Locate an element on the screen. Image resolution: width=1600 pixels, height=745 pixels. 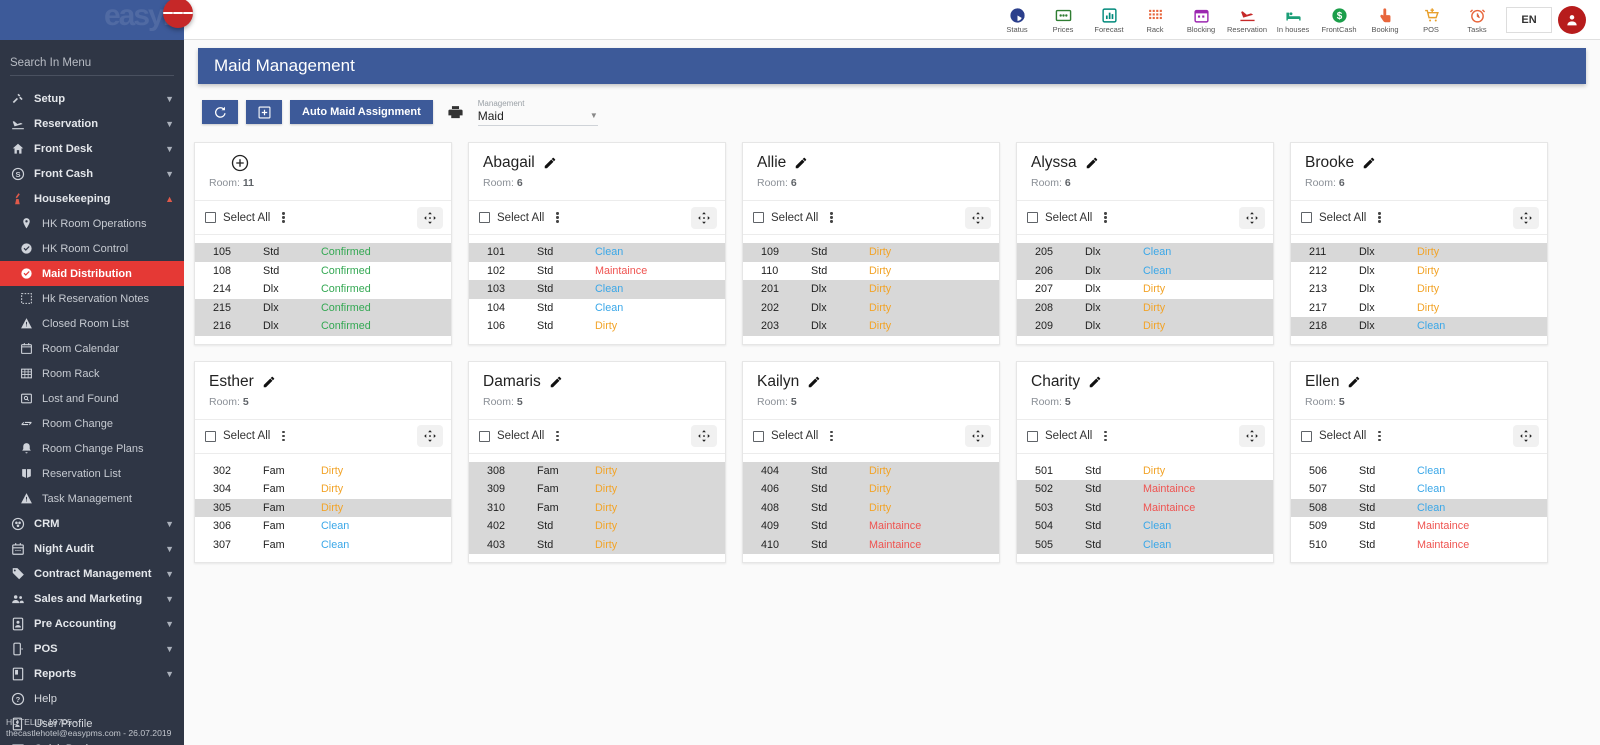
sidebar-item-reports: Reports ▼ is located at coordinates (92, 673).